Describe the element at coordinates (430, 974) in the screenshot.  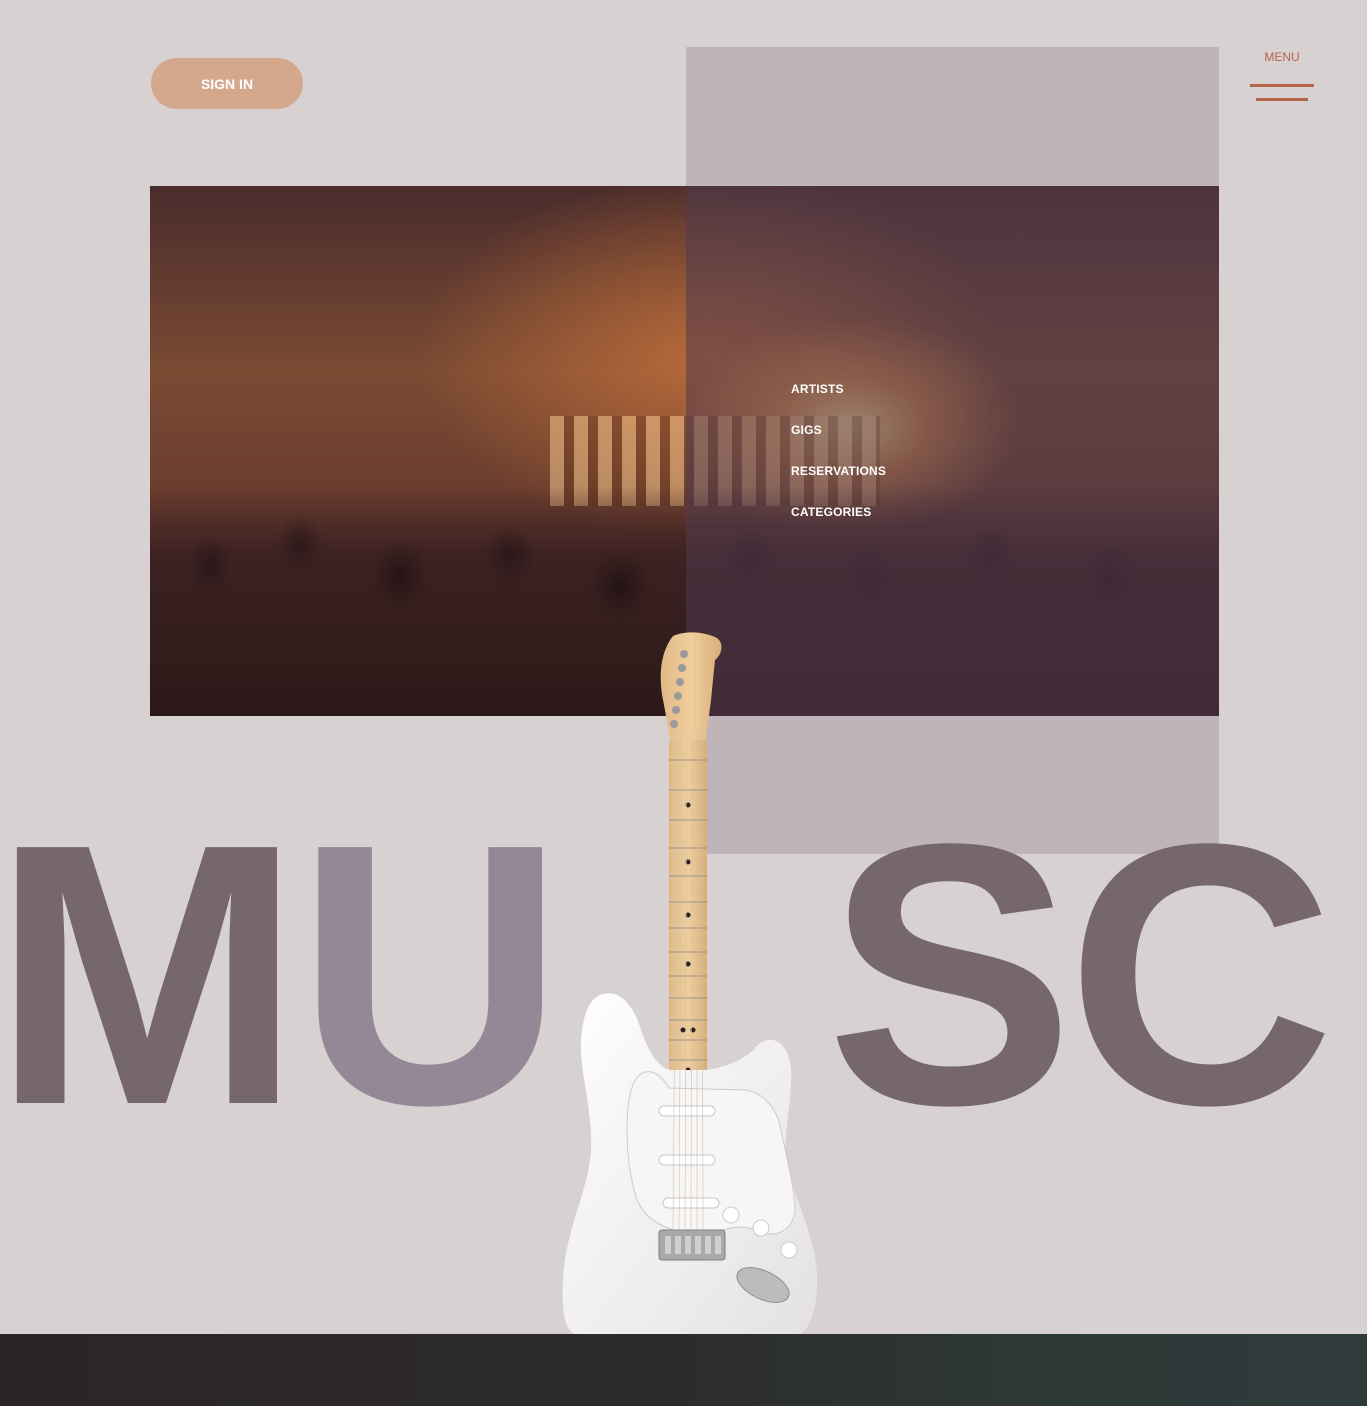
I see `title-letter-u: U` at that location.